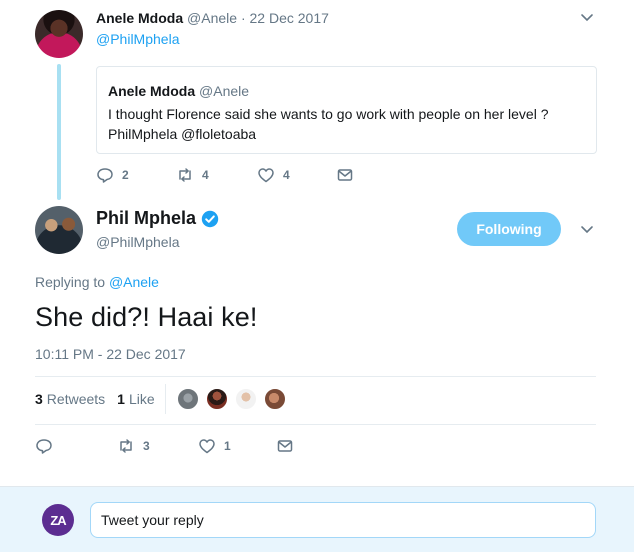 This screenshot has width=634, height=552. I want to click on user-avatar-logo: ZA, so click(58, 520).